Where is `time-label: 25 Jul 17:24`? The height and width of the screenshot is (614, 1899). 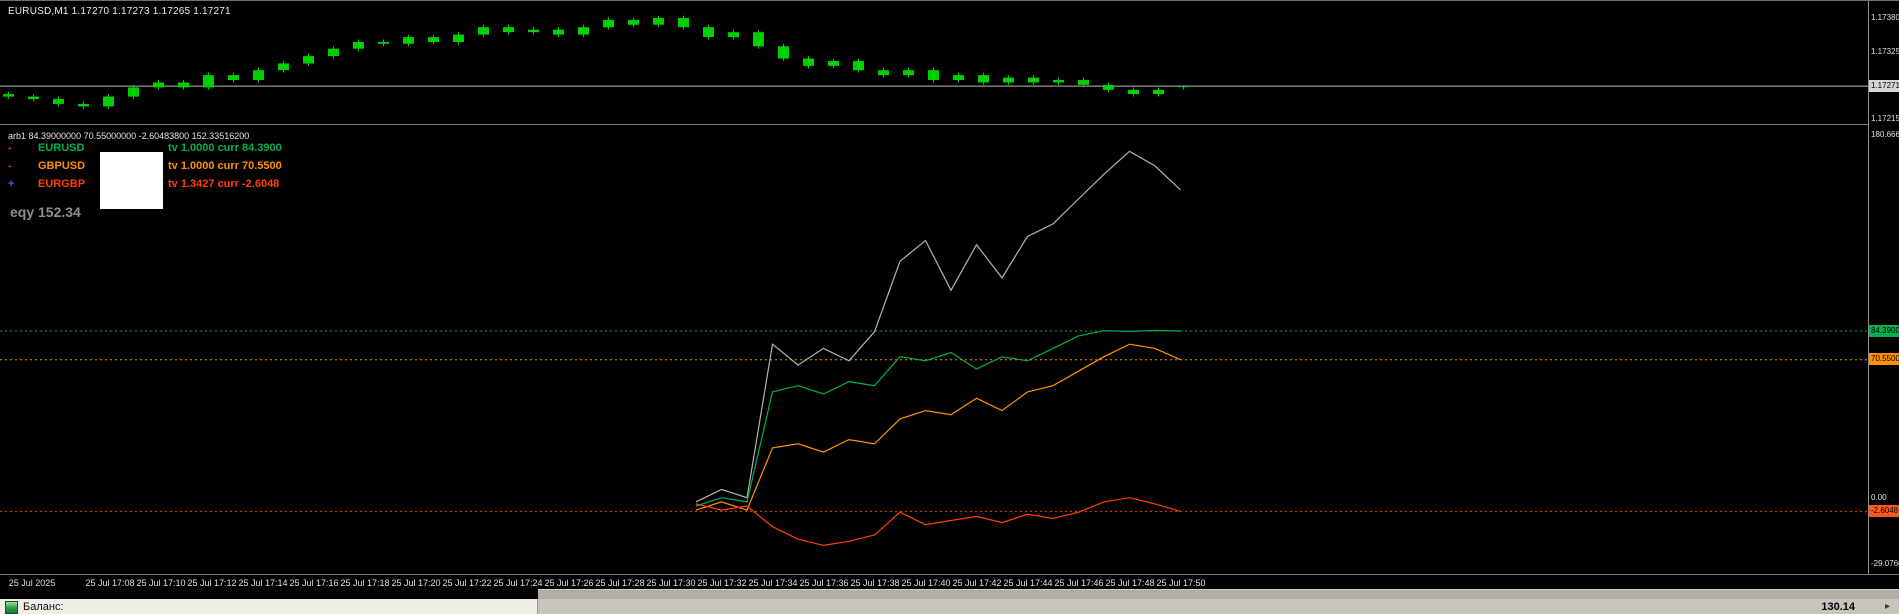 time-label: 25 Jul 17:24 is located at coordinates (518, 583).